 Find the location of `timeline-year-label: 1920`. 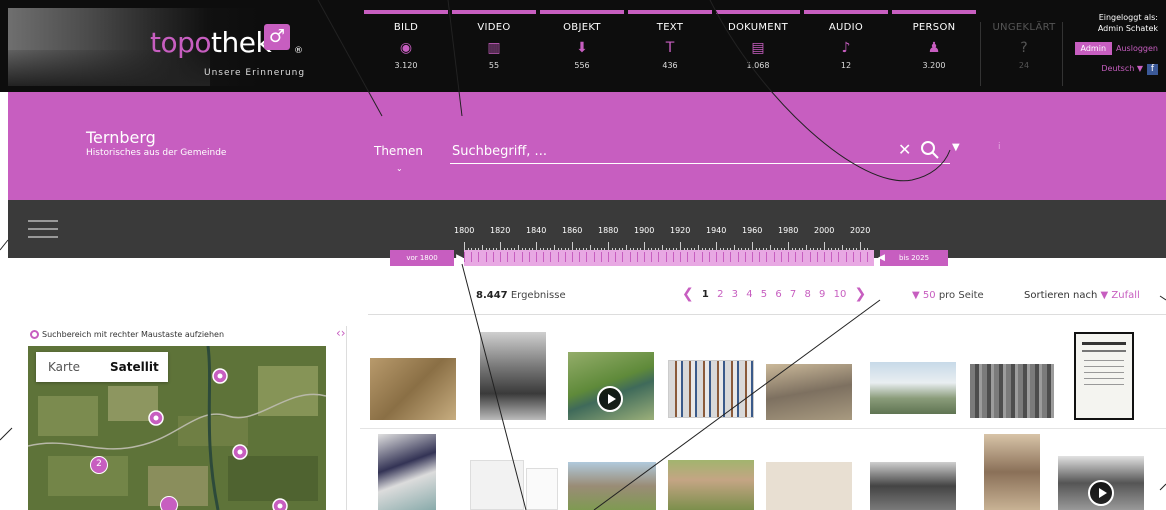

timeline-year-label: 1920 is located at coordinates (680, 230).